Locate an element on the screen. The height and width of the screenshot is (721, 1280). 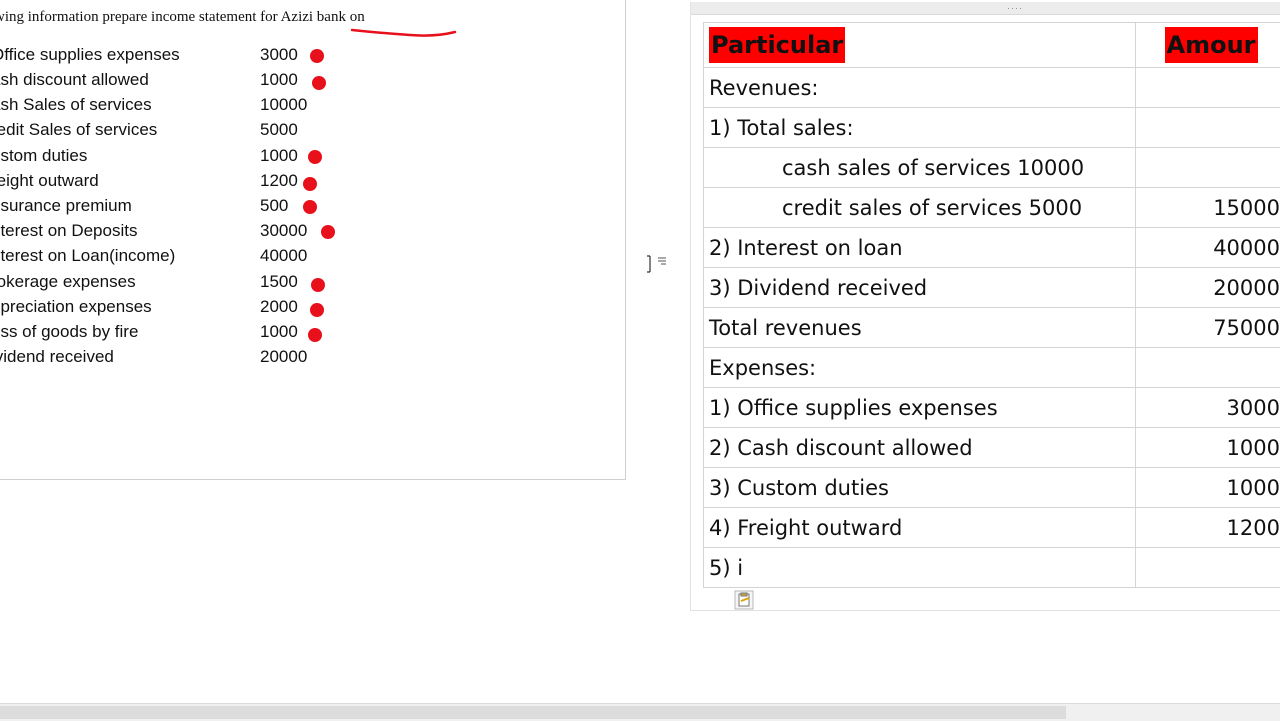
item-label: reight outward is located at coordinates (49, 181).